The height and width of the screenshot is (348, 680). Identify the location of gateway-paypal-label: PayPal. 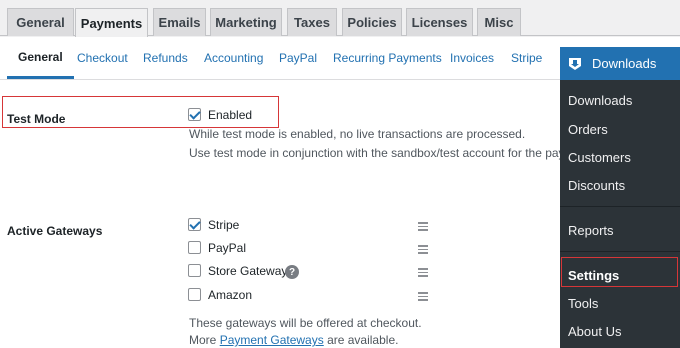
(227, 248).